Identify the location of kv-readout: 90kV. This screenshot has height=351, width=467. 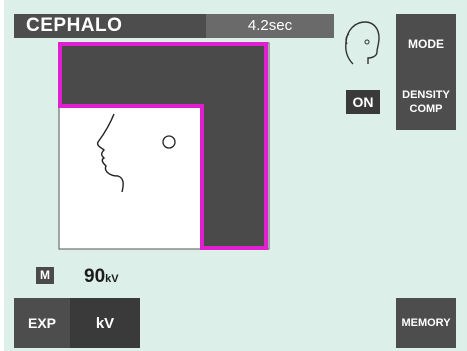
(101, 277).